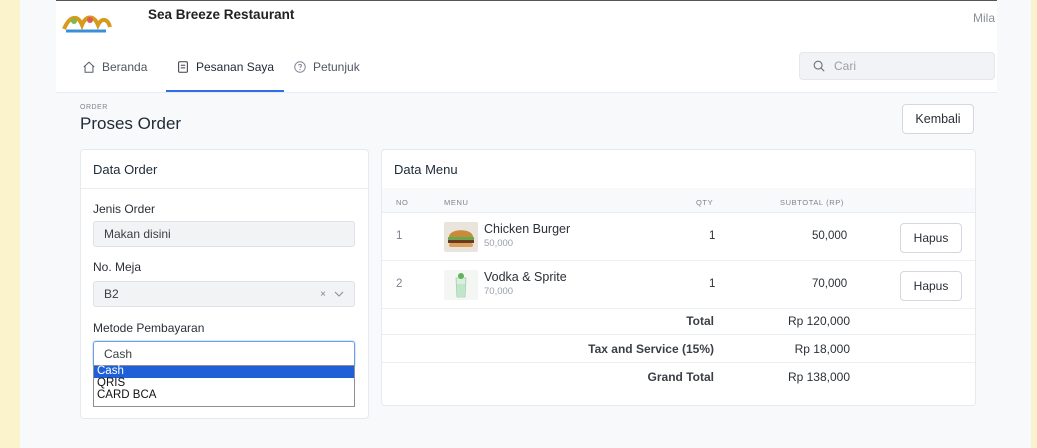 Image resolution: width=1037 pixels, height=448 pixels. I want to click on clear-icon: ×, so click(323, 294).